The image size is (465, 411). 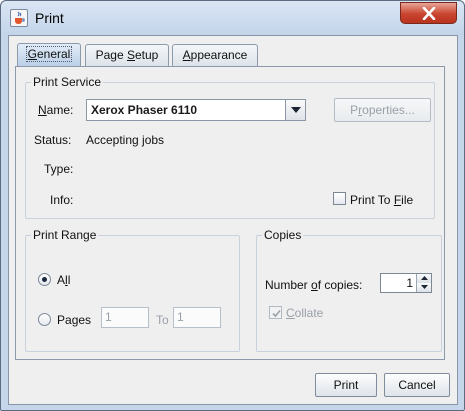 I want to click on collate-label: Collate, so click(x=305, y=313).